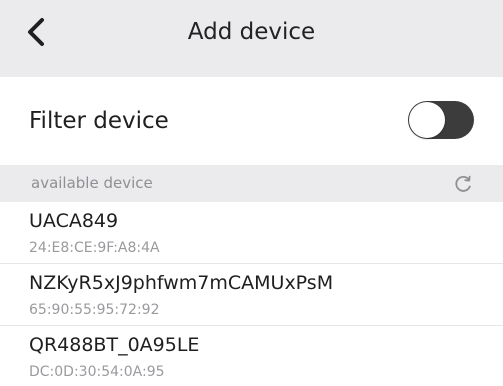 This screenshot has width=503, height=386. Describe the element at coordinates (94, 310) in the screenshot. I see `device-mac-address: 65:90:55:95:72:92` at that location.